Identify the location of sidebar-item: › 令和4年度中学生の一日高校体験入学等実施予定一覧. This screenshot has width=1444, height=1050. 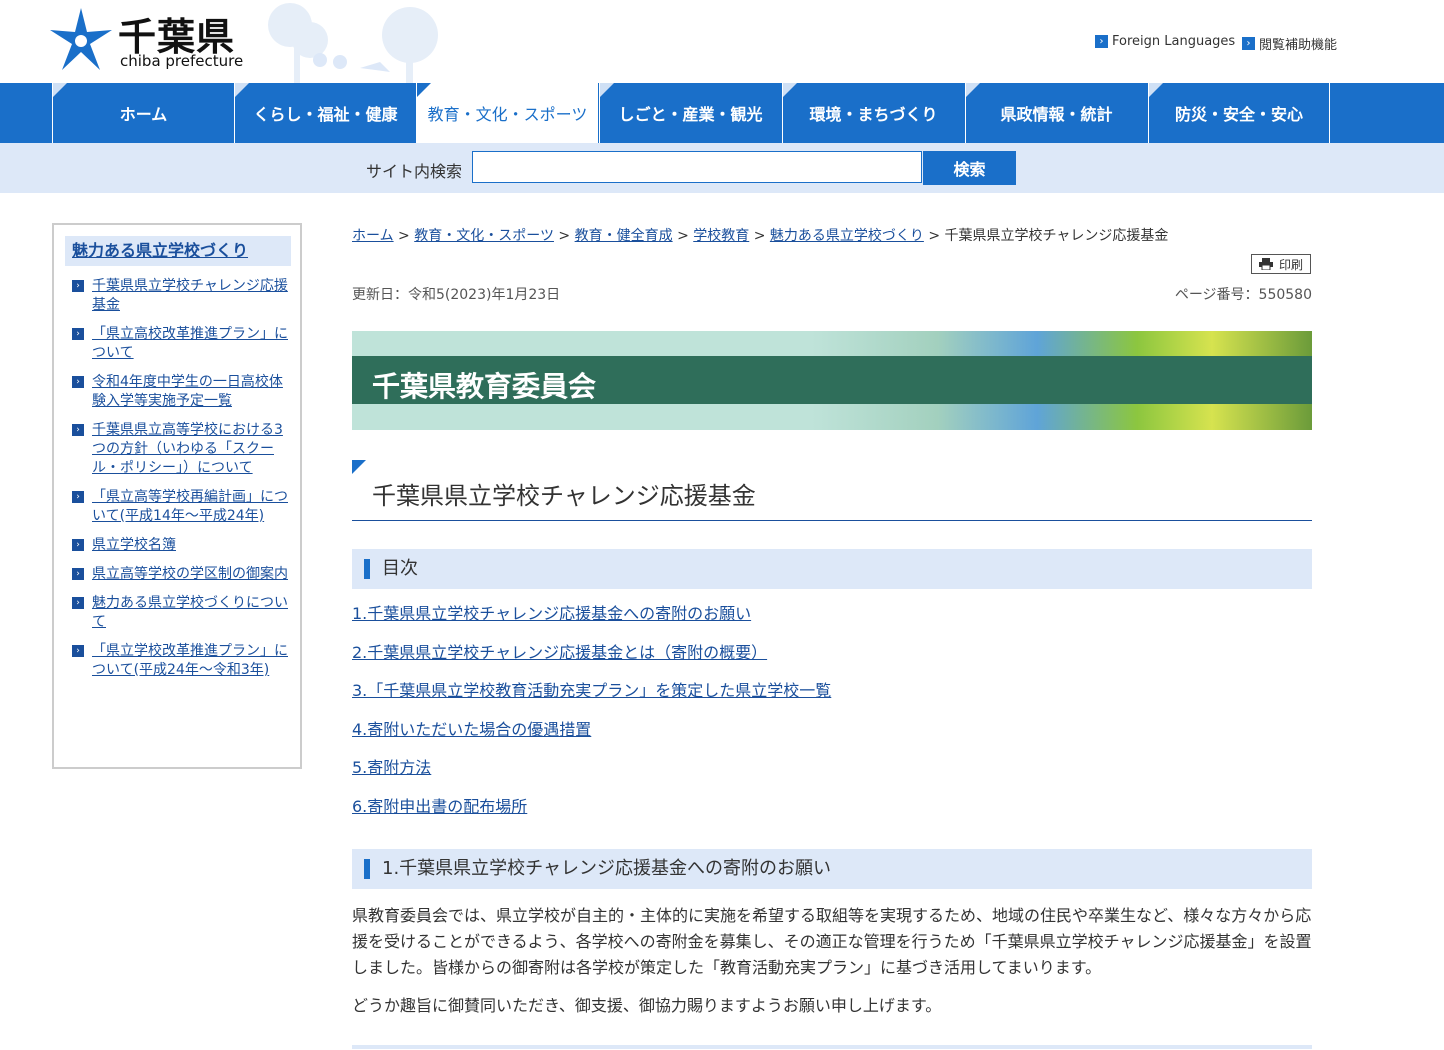
(183, 392).